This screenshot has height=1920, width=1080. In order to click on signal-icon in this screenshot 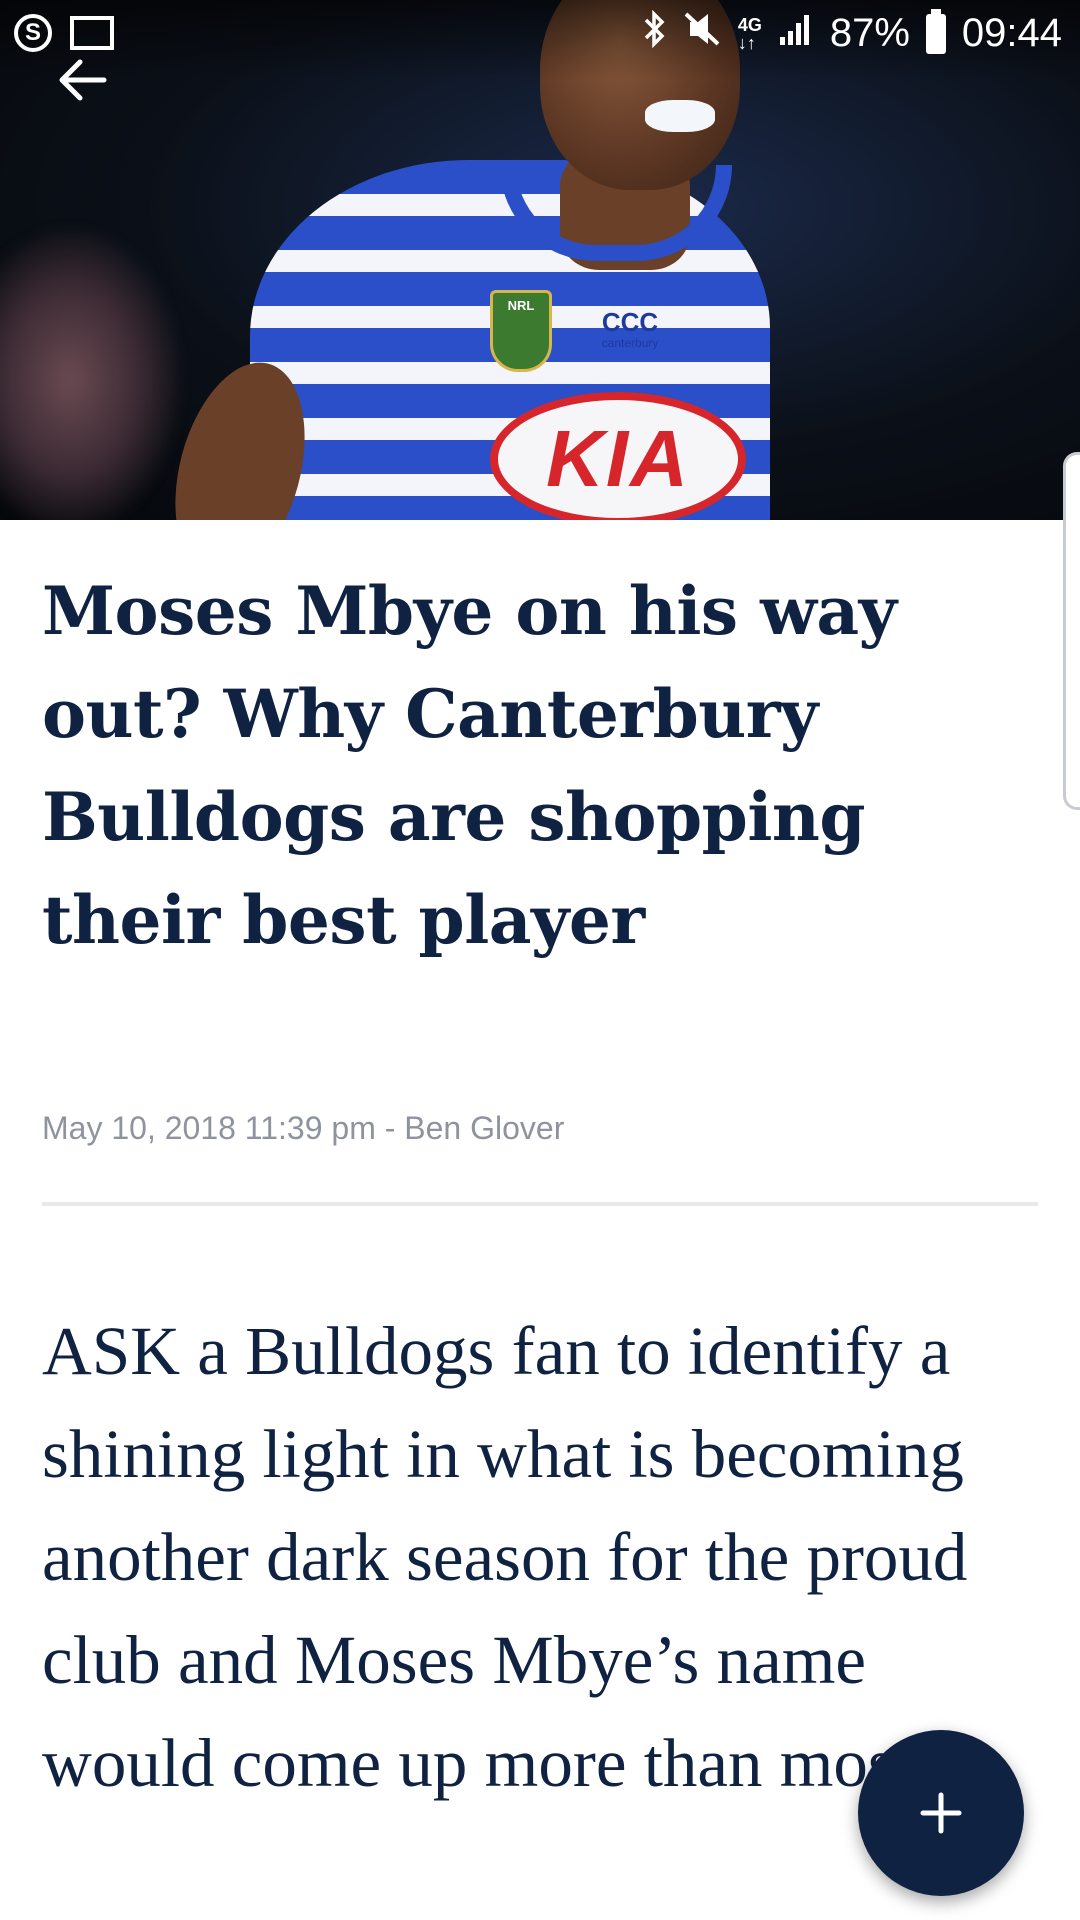, I will do `click(796, 34)`.